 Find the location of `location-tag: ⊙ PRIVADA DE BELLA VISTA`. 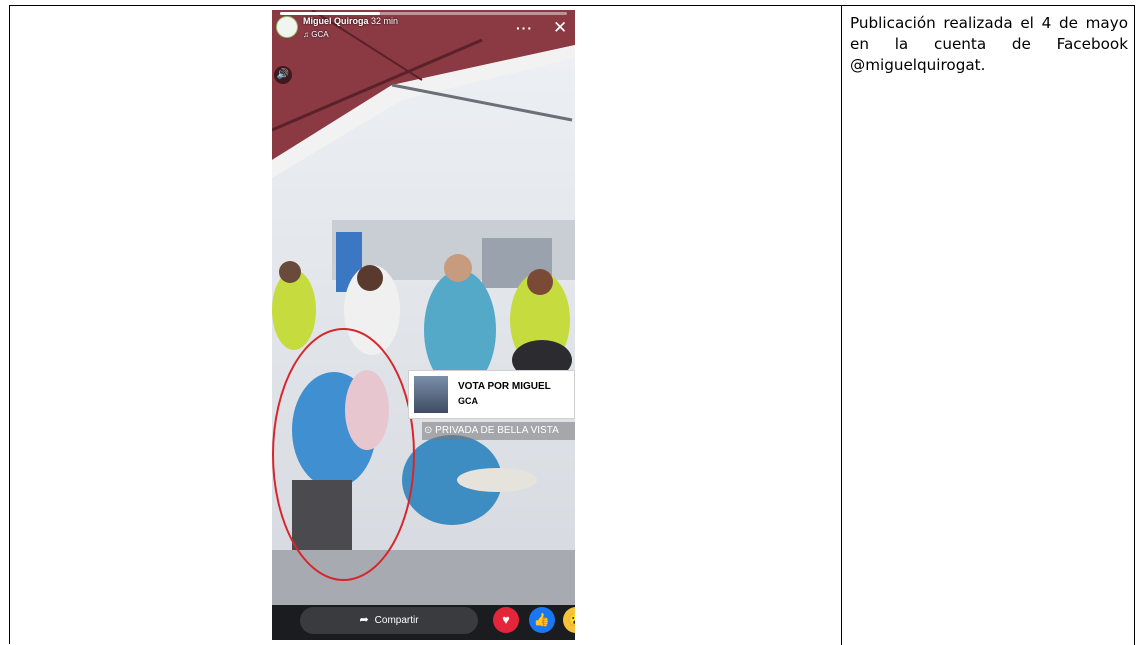

location-tag: ⊙ PRIVADA DE BELLA VISTA is located at coordinates (498, 431).